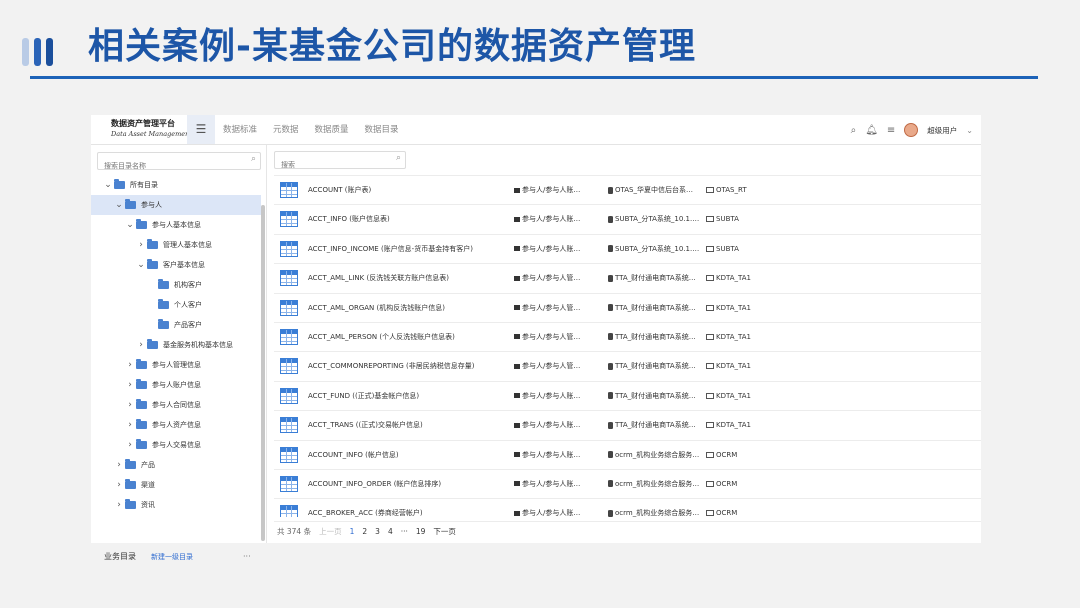 The height and width of the screenshot is (608, 1080). I want to click on more-icon: ···, so click(247, 557).